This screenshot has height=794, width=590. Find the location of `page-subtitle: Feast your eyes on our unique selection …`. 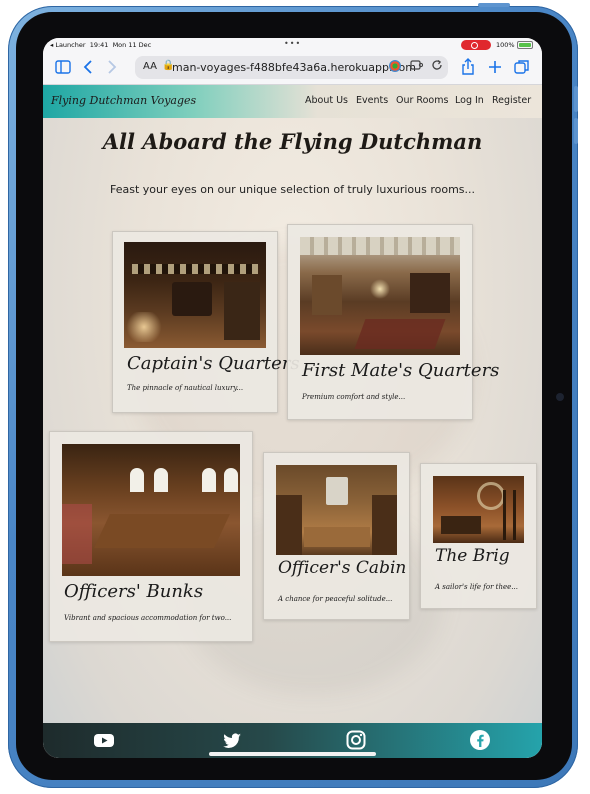

page-subtitle: Feast your eyes on our unique selection … is located at coordinates (292, 189).